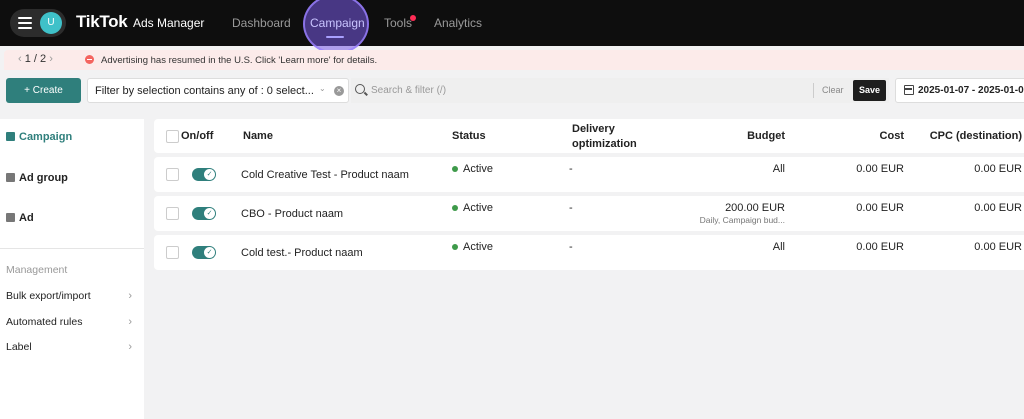 The image size is (1024, 419). Describe the element at coordinates (755, 208) in the screenshot. I see `budget-value: 200.00 EUR` at that location.